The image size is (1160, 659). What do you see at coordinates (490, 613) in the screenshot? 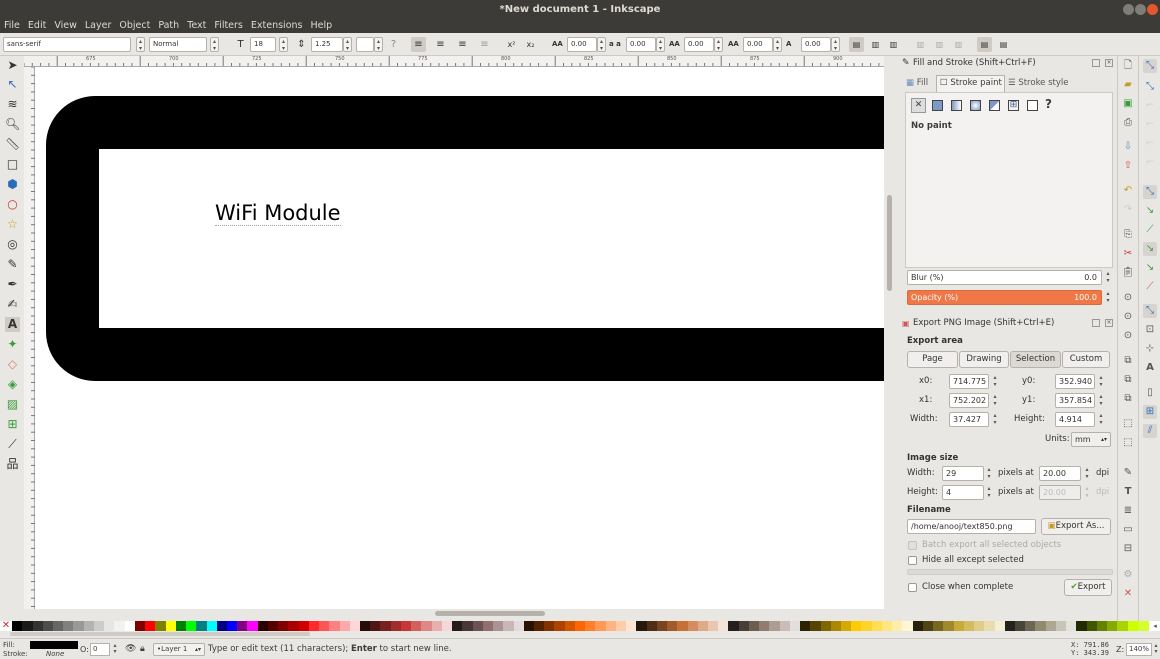
I see `horizontal-scroll-thumb` at bounding box center [490, 613].